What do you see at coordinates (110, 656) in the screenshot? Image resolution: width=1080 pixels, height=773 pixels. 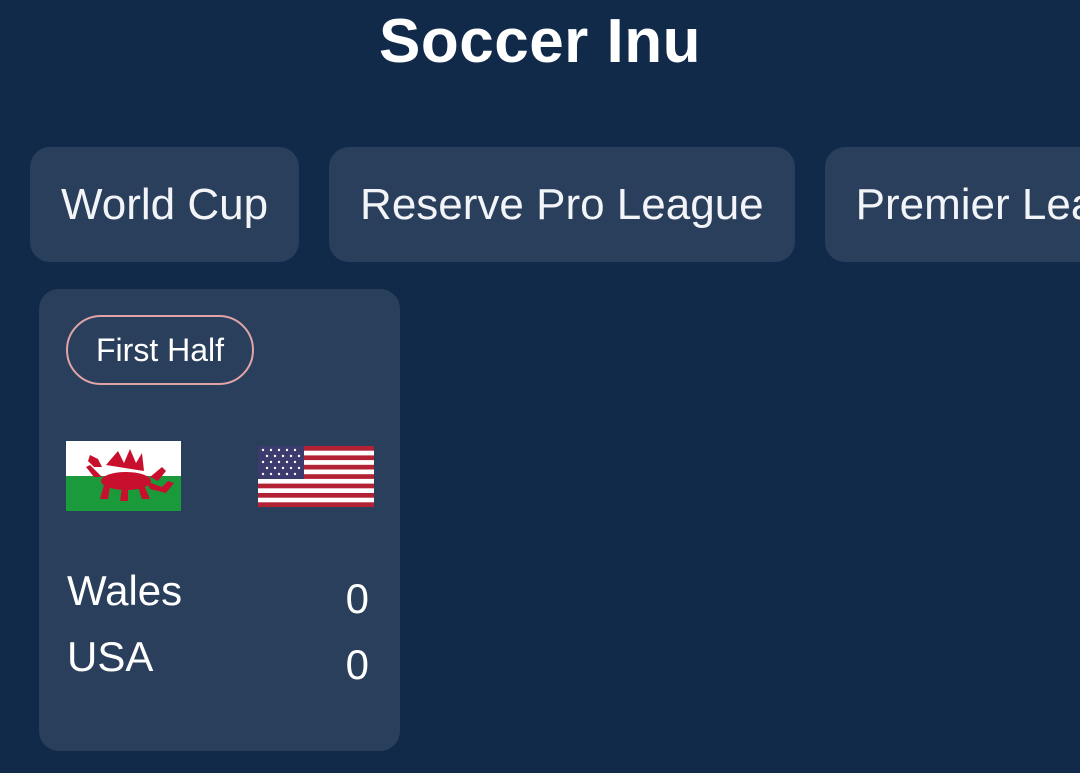 I see `away-team-name: USA` at bounding box center [110, 656].